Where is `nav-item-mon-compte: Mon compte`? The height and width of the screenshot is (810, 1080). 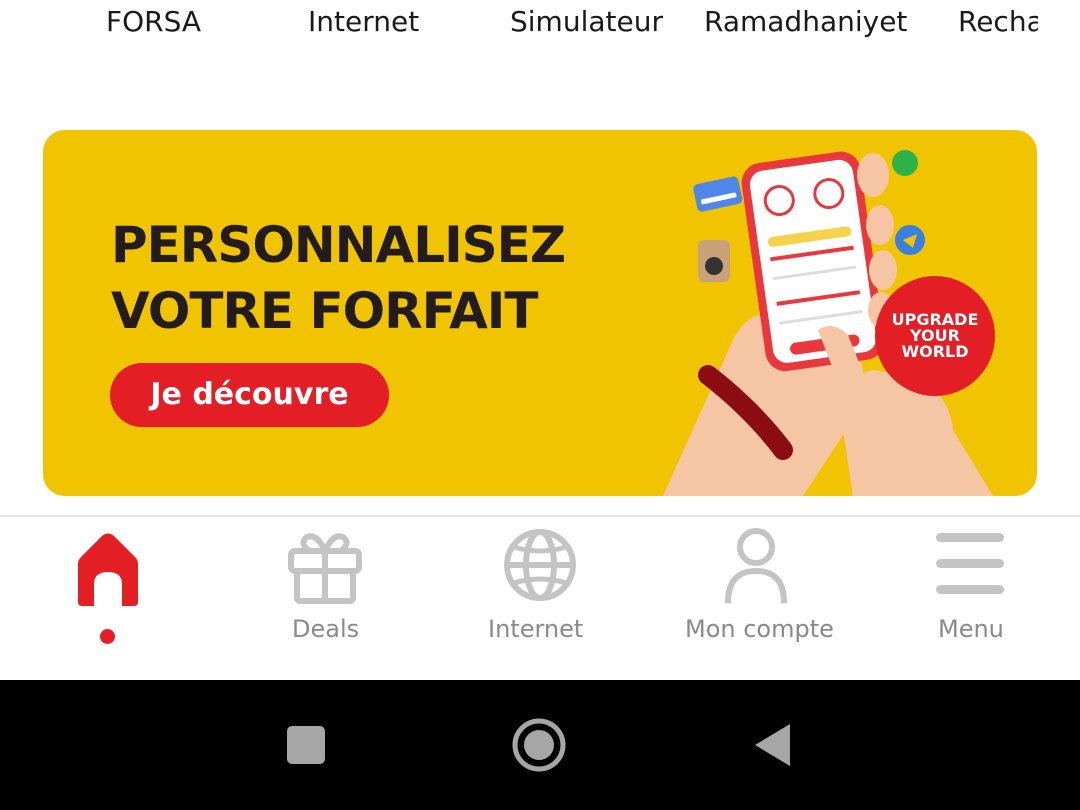 nav-item-mon-compte: Mon compte is located at coordinates (760, 598).